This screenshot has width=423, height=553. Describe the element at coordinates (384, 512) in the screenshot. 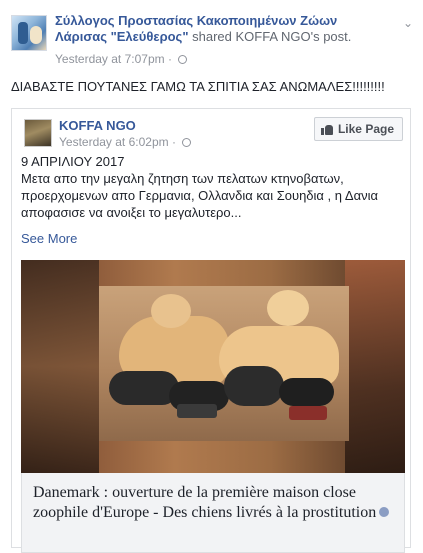

I see `verified-icon` at that location.